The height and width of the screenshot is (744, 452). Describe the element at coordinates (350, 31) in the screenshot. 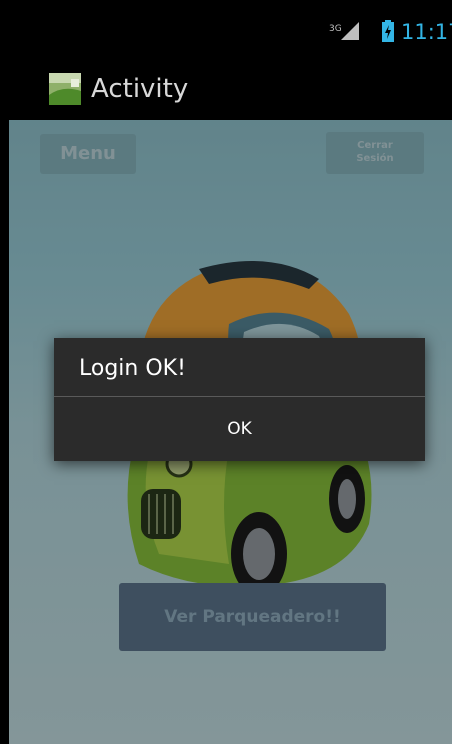

I see `signal-icon` at that location.